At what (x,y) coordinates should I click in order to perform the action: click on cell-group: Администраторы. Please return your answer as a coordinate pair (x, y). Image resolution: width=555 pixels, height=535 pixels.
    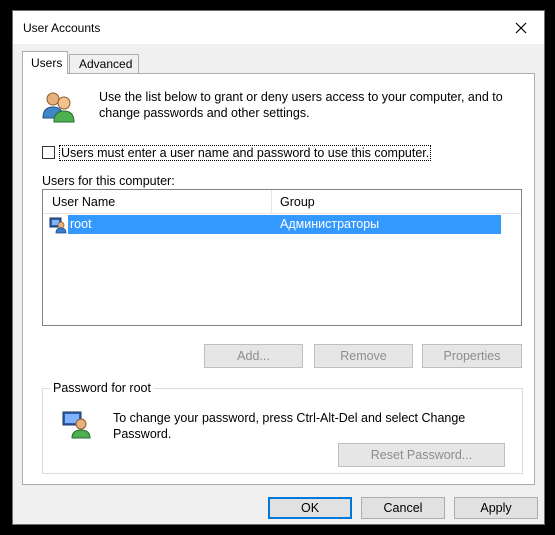
    Looking at the image, I should click on (330, 224).